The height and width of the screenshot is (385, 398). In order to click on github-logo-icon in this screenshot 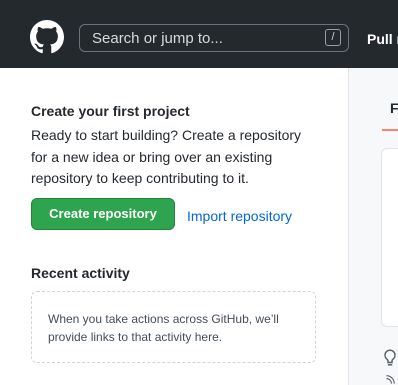, I will do `click(47, 37)`.